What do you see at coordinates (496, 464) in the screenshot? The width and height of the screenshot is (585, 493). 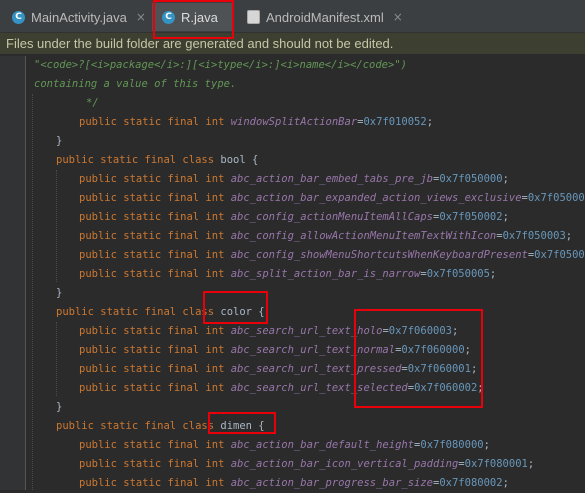 I see `field-value: 0x7f080001` at bounding box center [496, 464].